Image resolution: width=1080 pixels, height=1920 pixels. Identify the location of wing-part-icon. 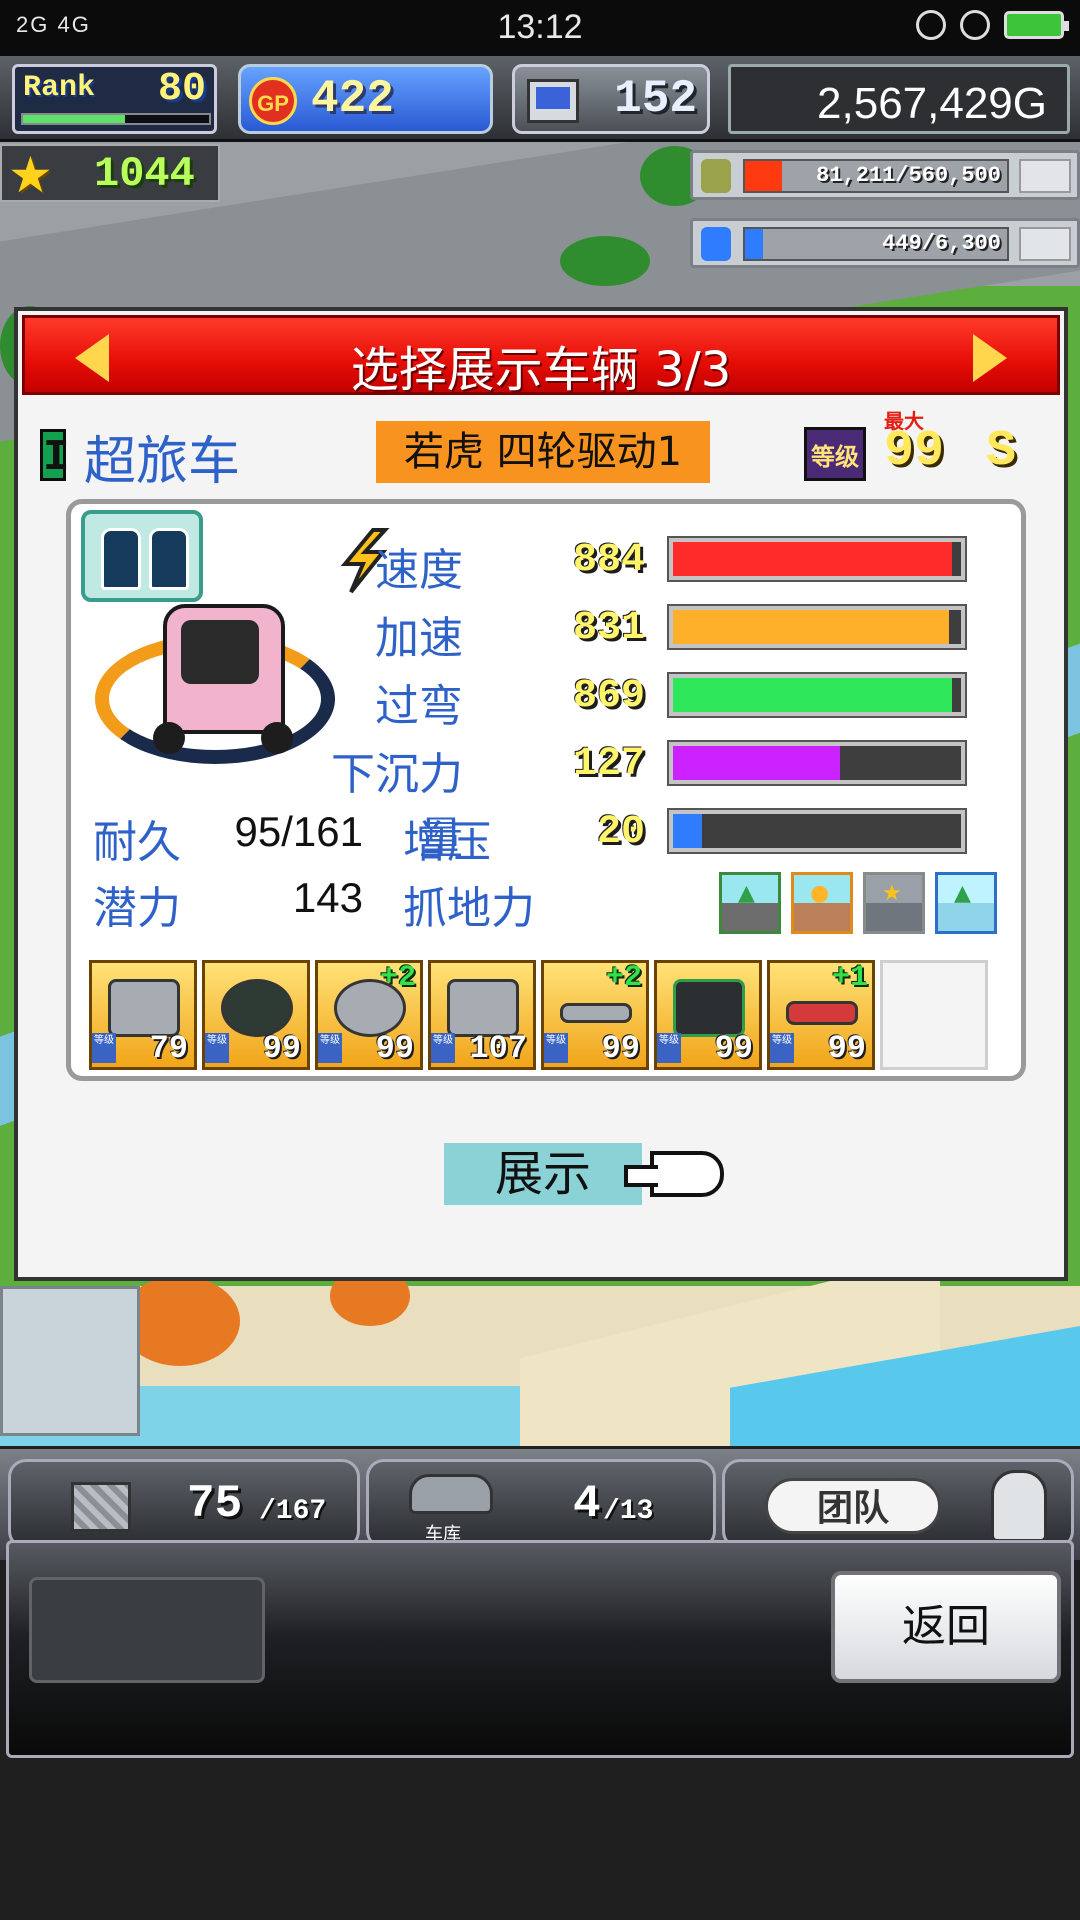
(596, 1013).